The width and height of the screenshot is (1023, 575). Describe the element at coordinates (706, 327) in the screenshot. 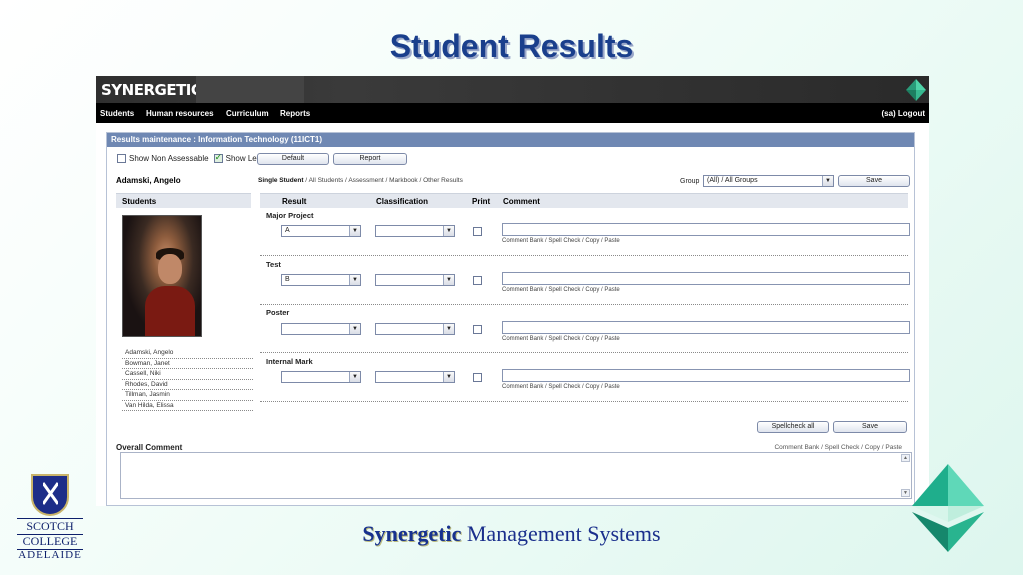

I see `comment-input-poster` at that location.